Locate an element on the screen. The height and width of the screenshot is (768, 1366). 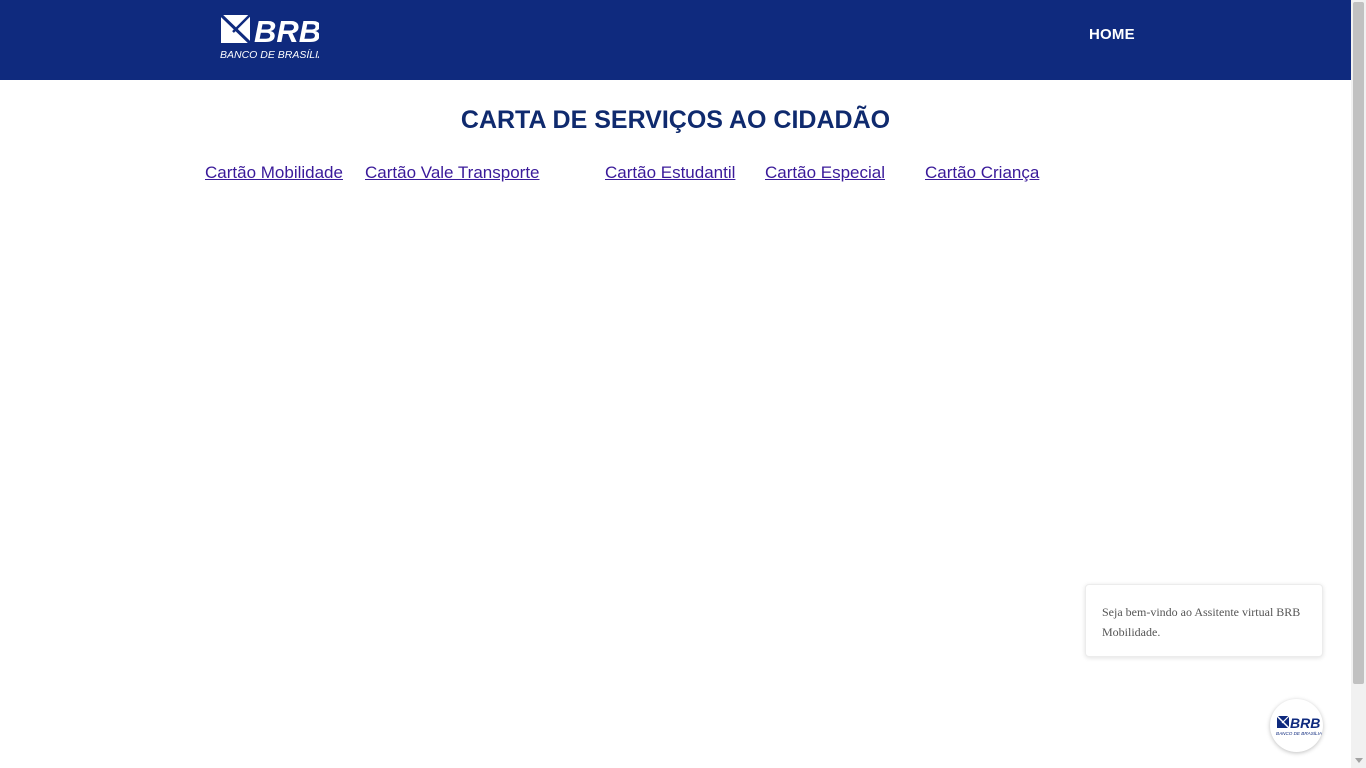
brb-chat-avatar-icon: BRB BANCO DE BRASÍLIA is located at coordinates (1296, 725).